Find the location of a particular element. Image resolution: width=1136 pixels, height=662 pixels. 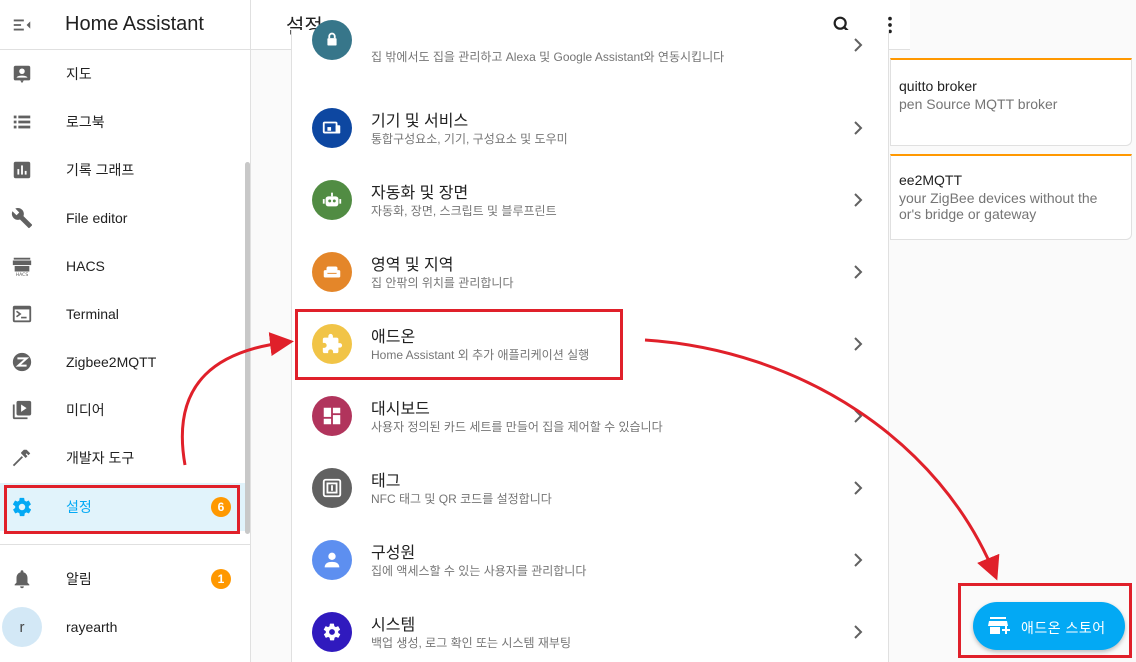

app-title: Home Assistant is located at coordinates (134, 24).